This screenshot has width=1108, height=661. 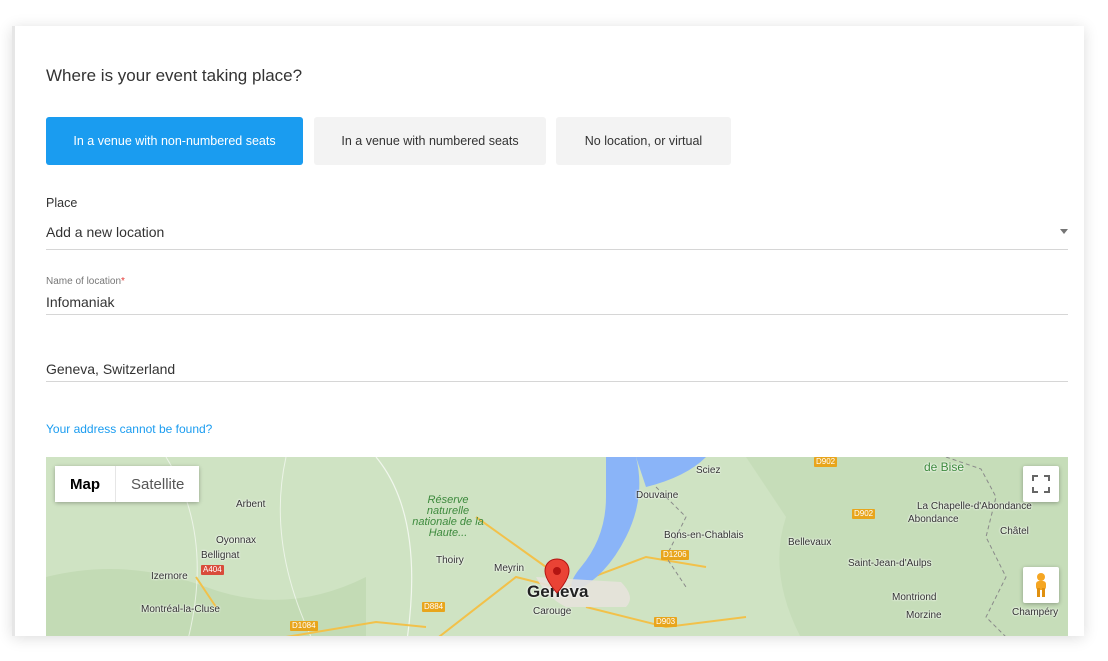 What do you see at coordinates (450, 560) in the screenshot?
I see `map-label-thoiry: Thoiry` at bounding box center [450, 560].